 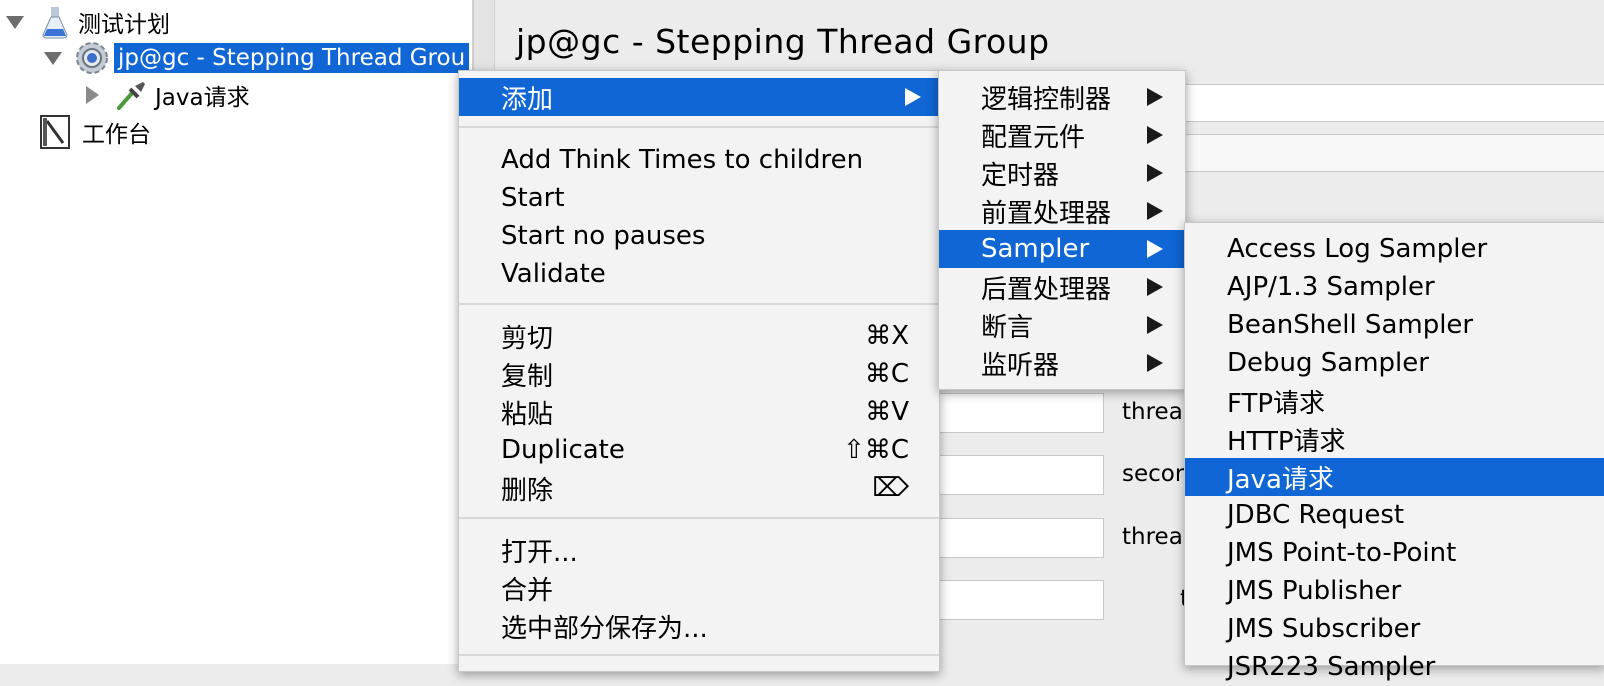 What do you see at coordinates (1062, 211) in the screenshot?
I see `submenu-item-pre-processor: 前置处理器` at bounding box center [1062, 211].